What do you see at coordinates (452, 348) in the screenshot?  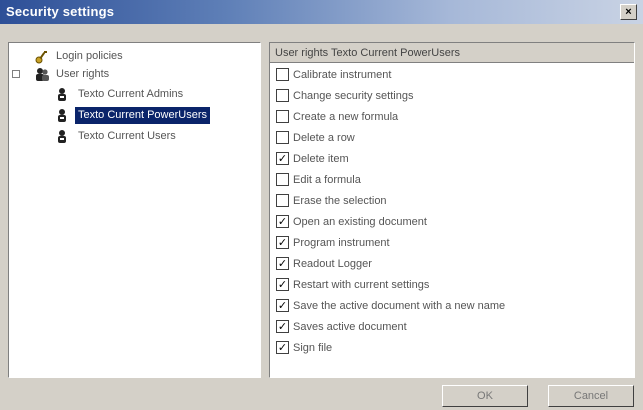 I see `permission-row: ✓ Sign file` at bounding box center [452, 348].